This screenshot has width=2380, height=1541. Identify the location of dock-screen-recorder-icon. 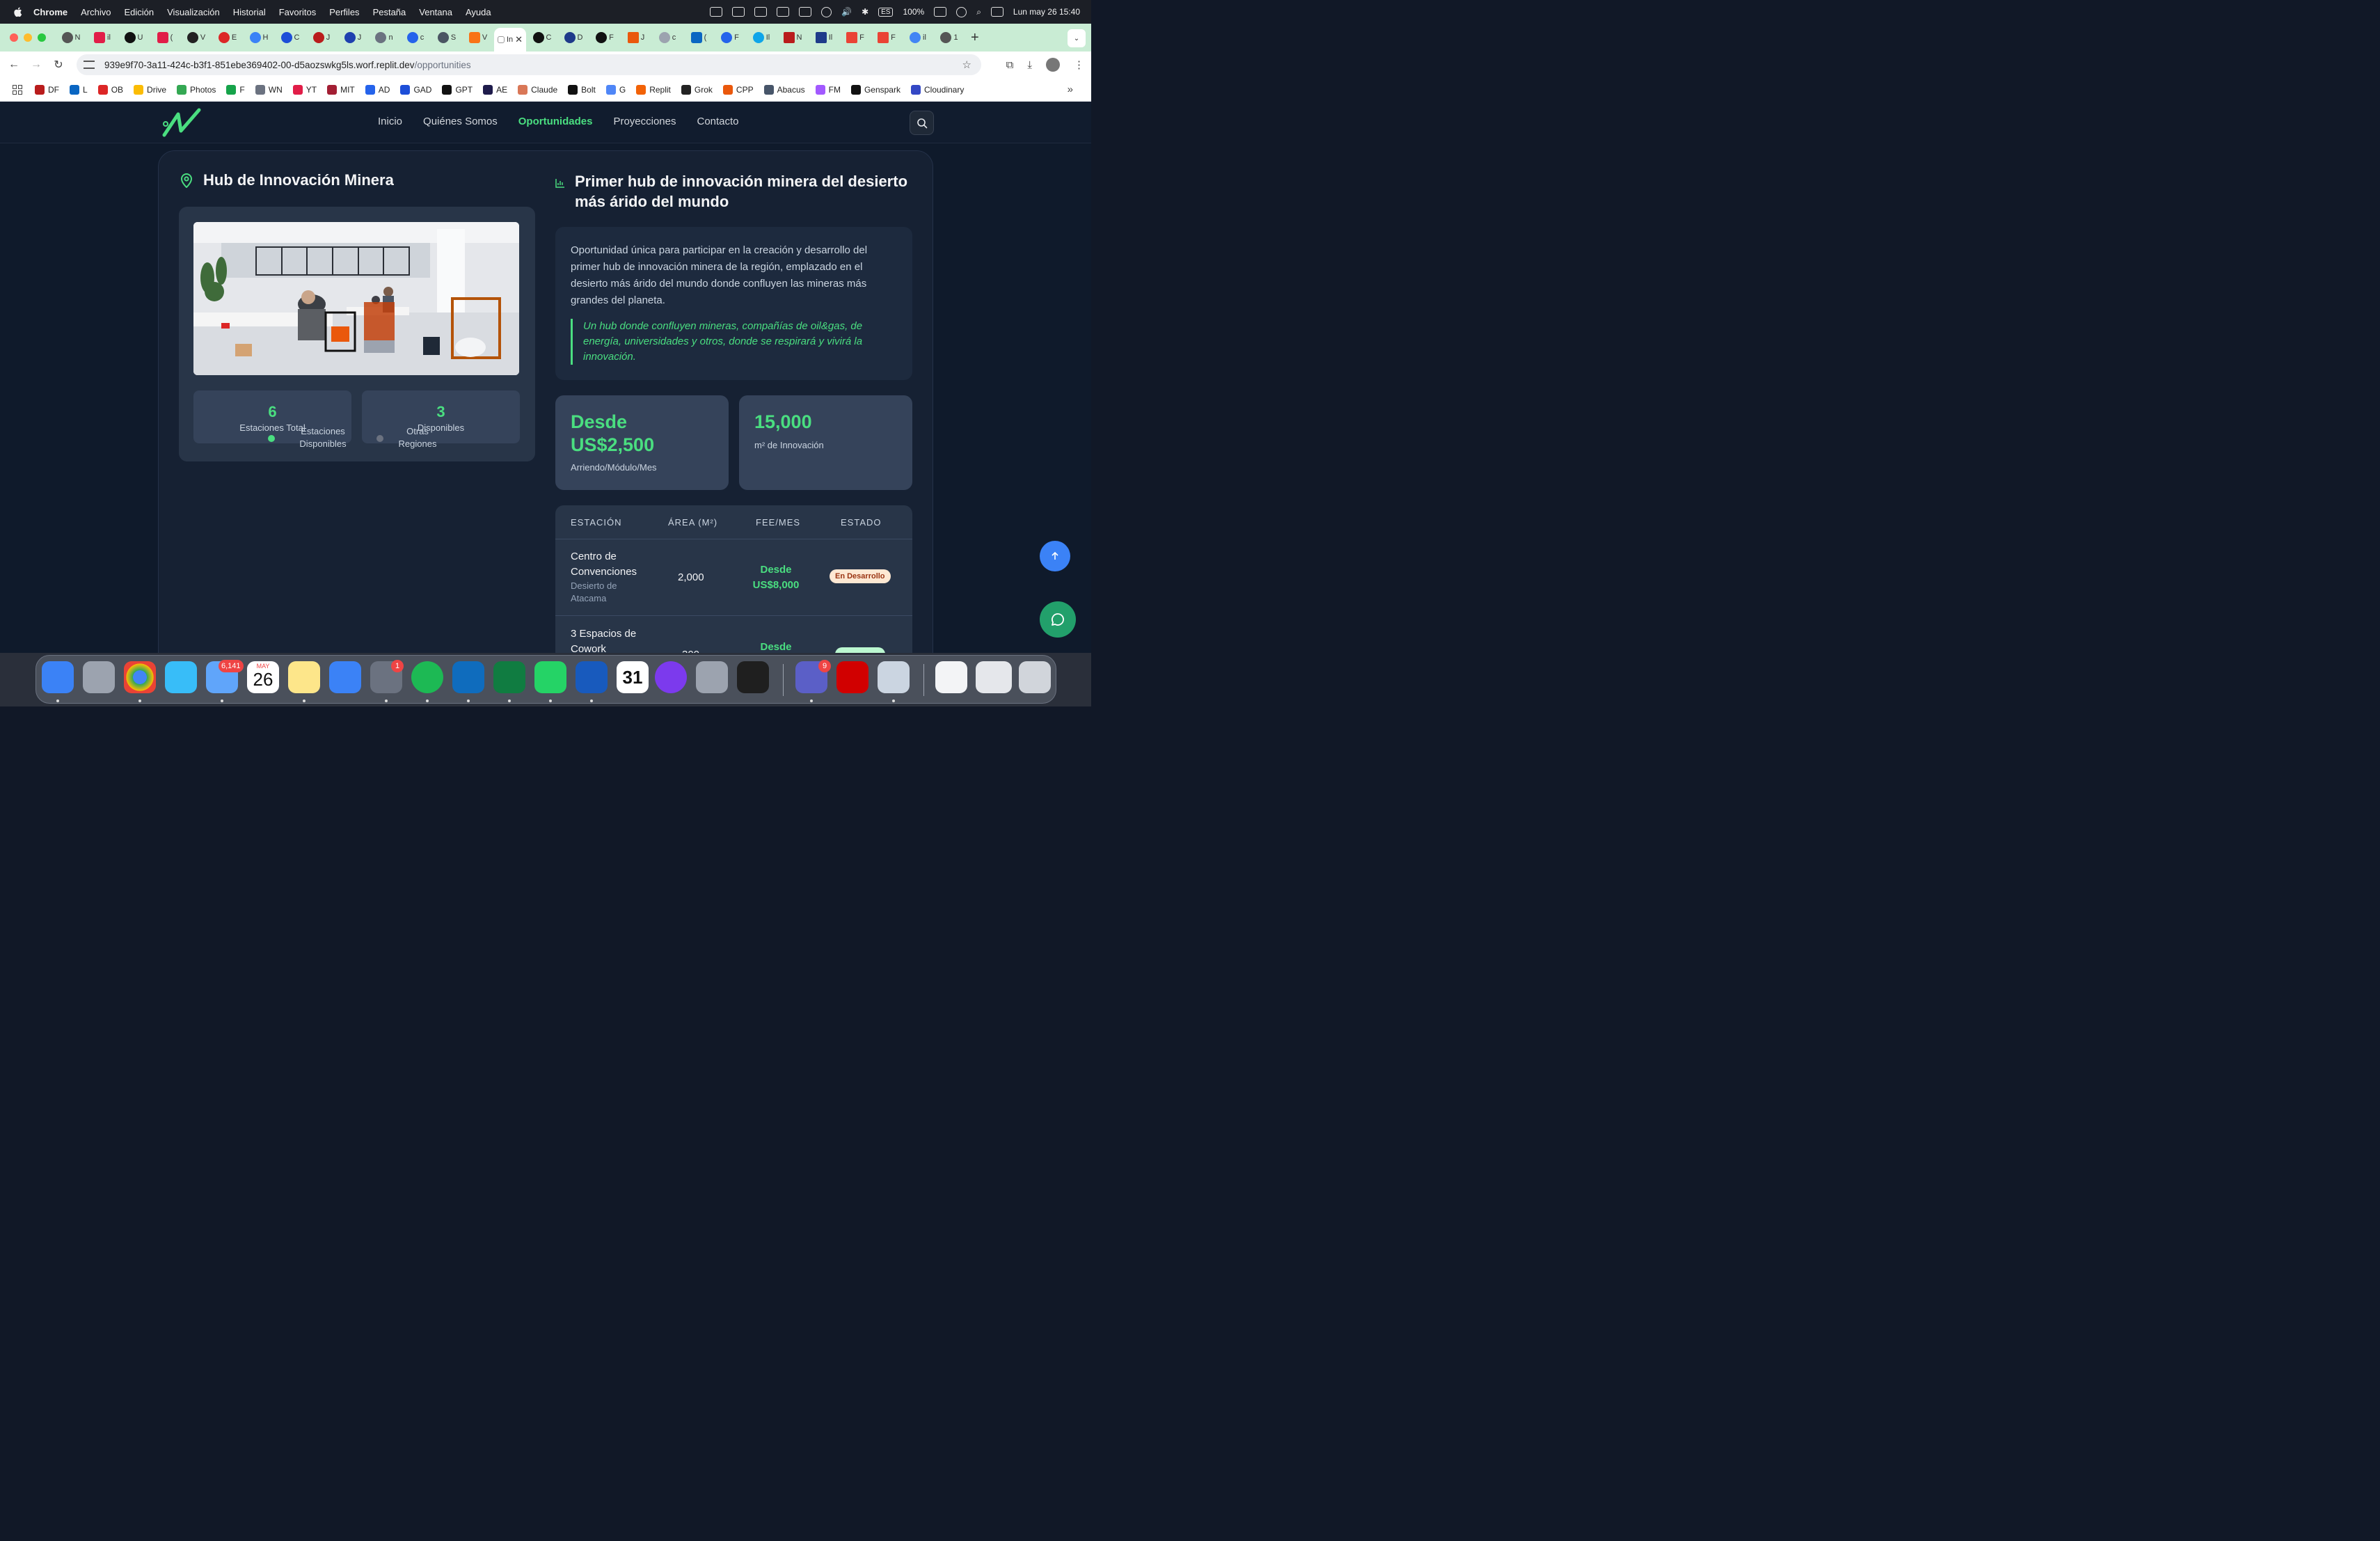
(671, 677).